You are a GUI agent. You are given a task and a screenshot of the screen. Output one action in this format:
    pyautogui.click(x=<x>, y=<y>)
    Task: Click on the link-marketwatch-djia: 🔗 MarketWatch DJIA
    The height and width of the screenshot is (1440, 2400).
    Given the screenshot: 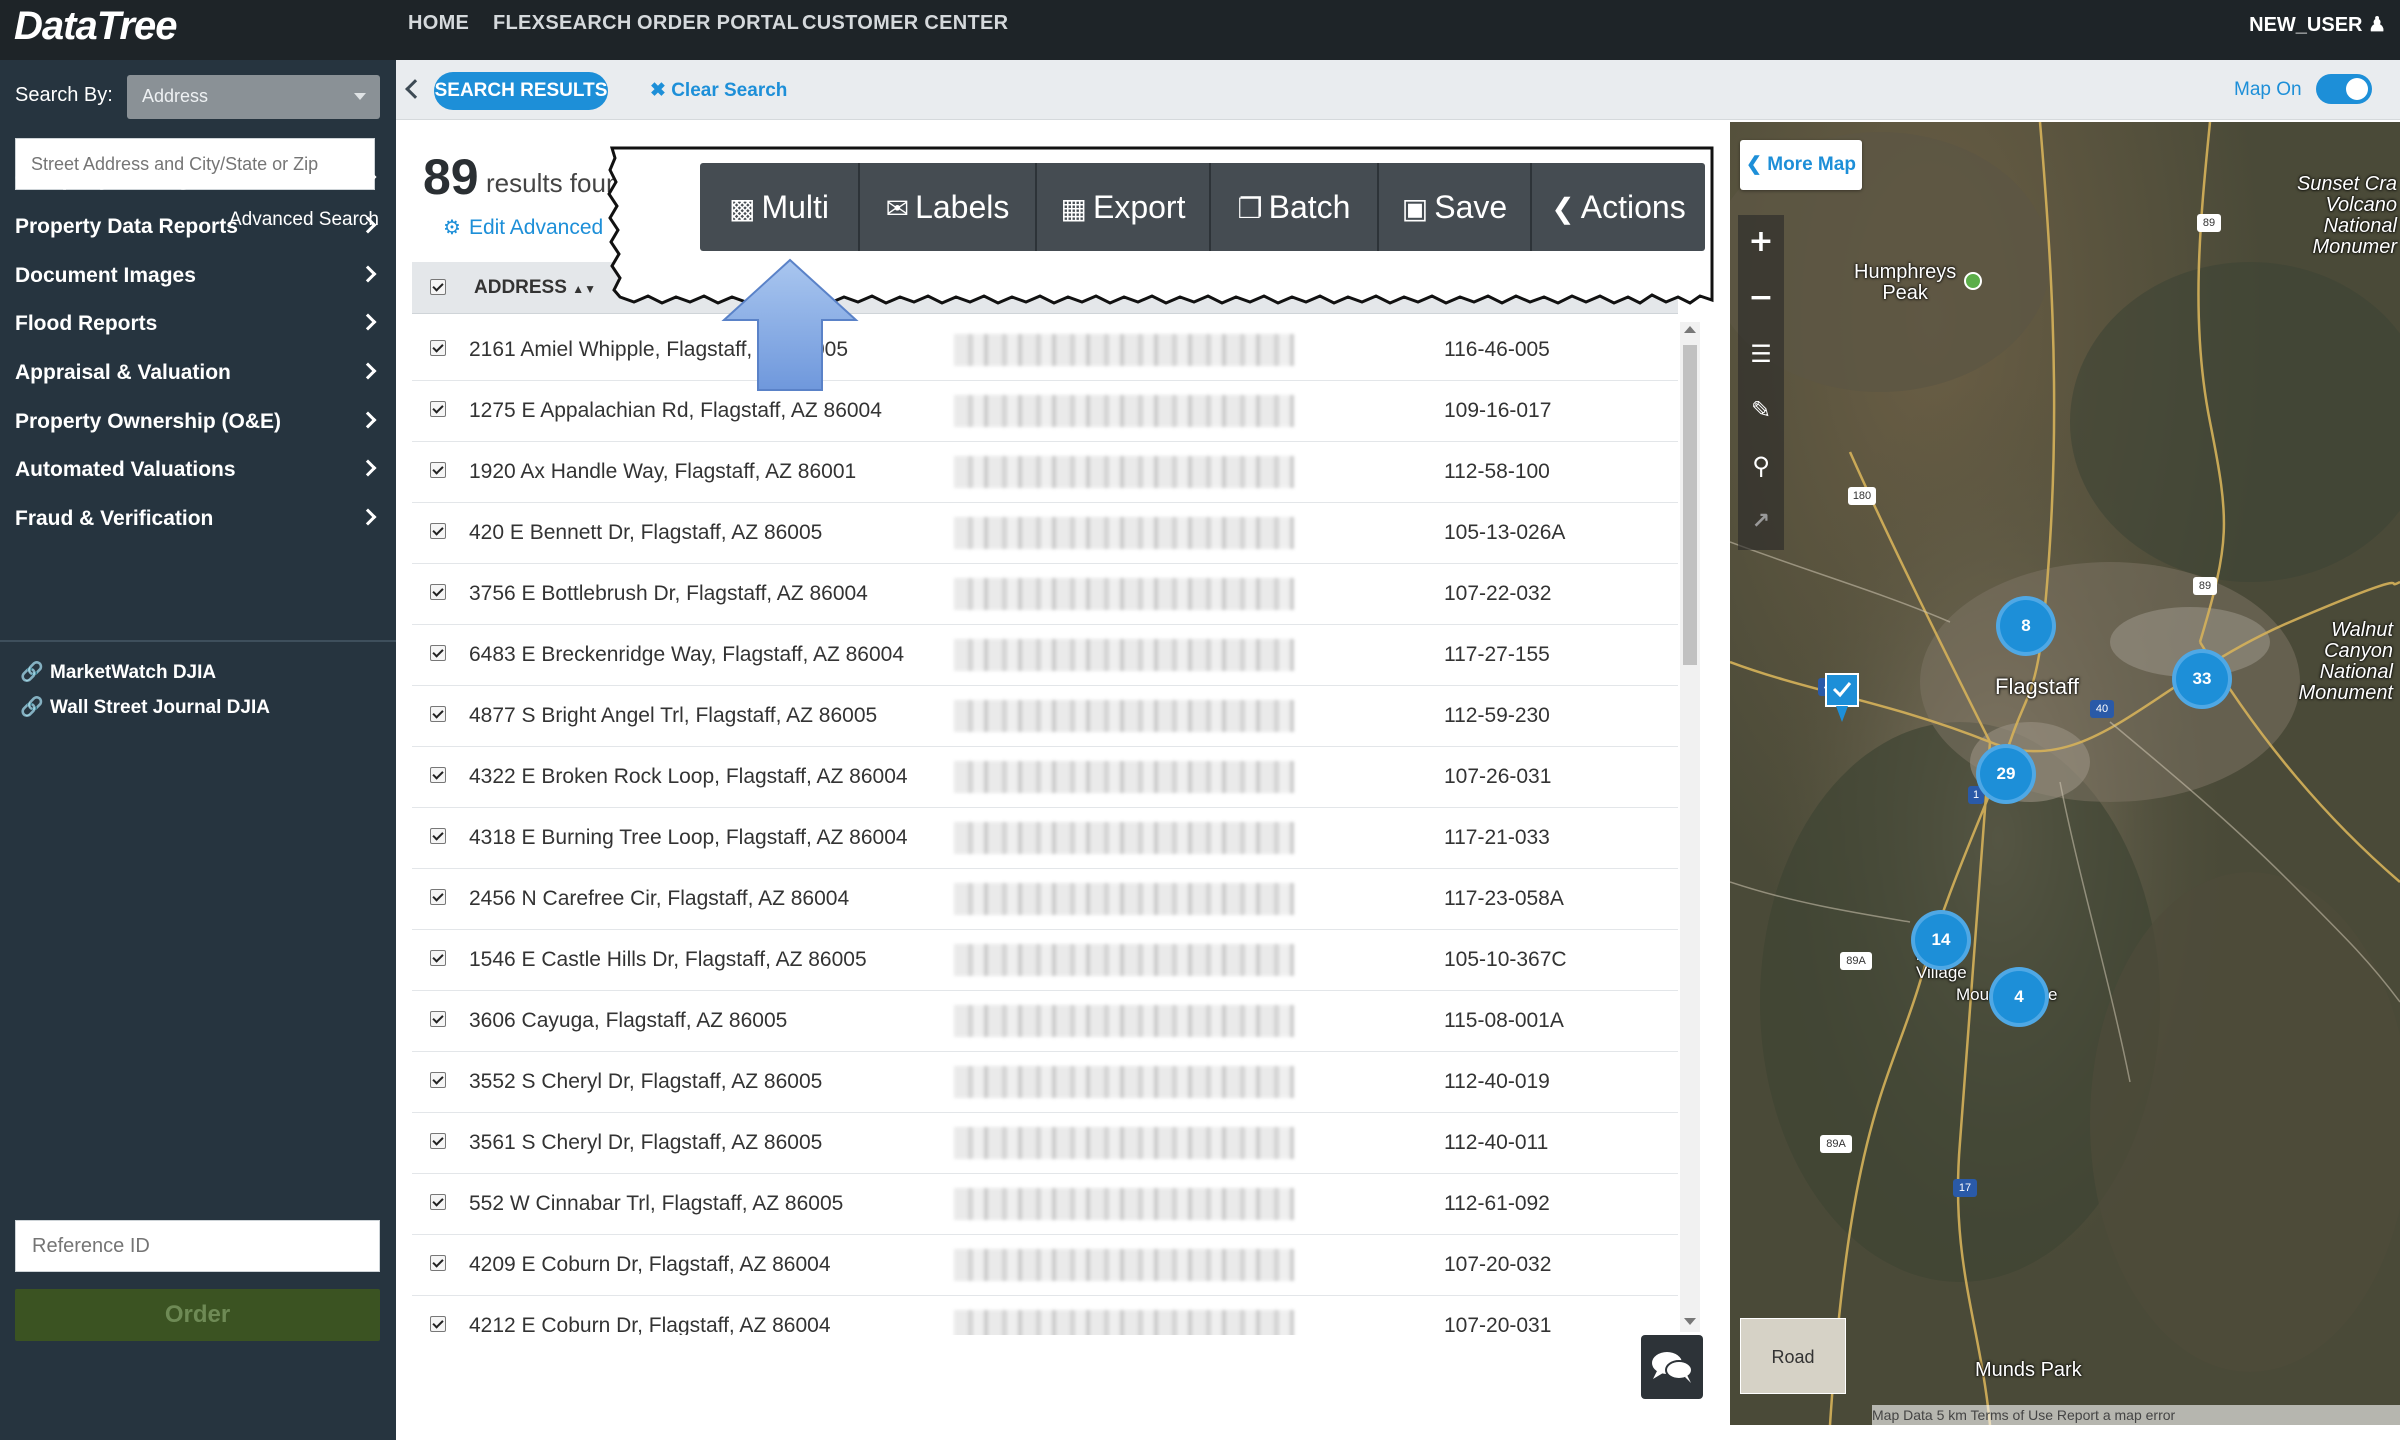 What is the action you would take?
    pyautogui.click(x=118, y=672)
    